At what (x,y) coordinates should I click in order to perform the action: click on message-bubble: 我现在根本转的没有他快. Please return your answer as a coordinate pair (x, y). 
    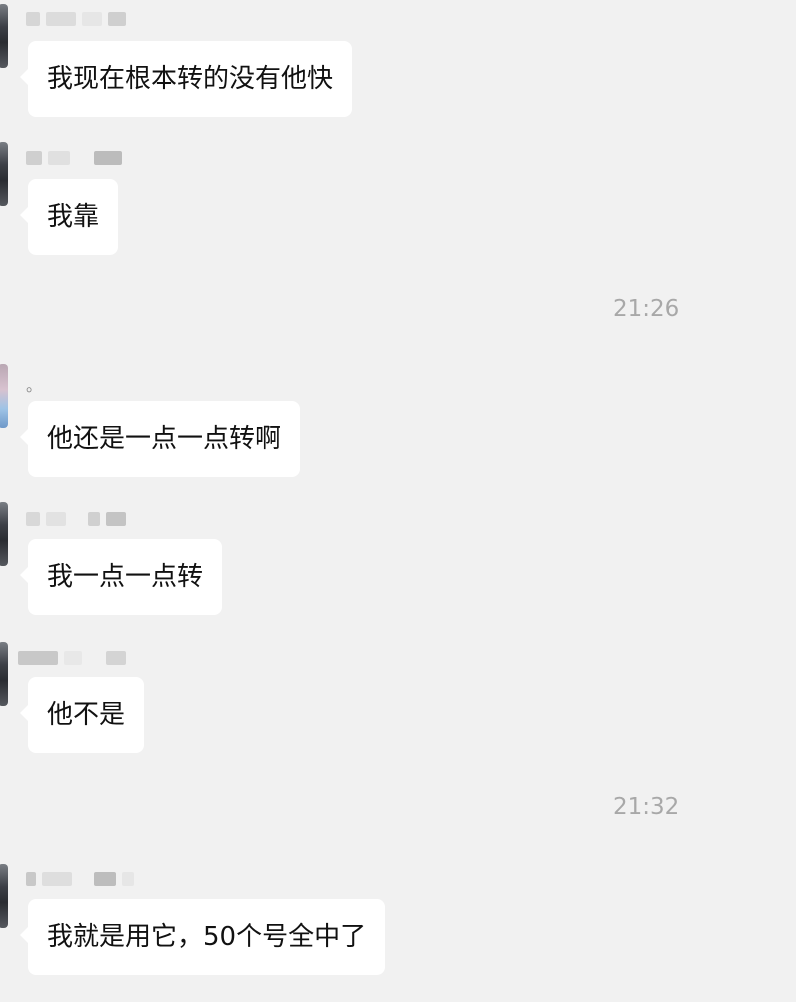
    Looking at the image, I should click on (186, 79).